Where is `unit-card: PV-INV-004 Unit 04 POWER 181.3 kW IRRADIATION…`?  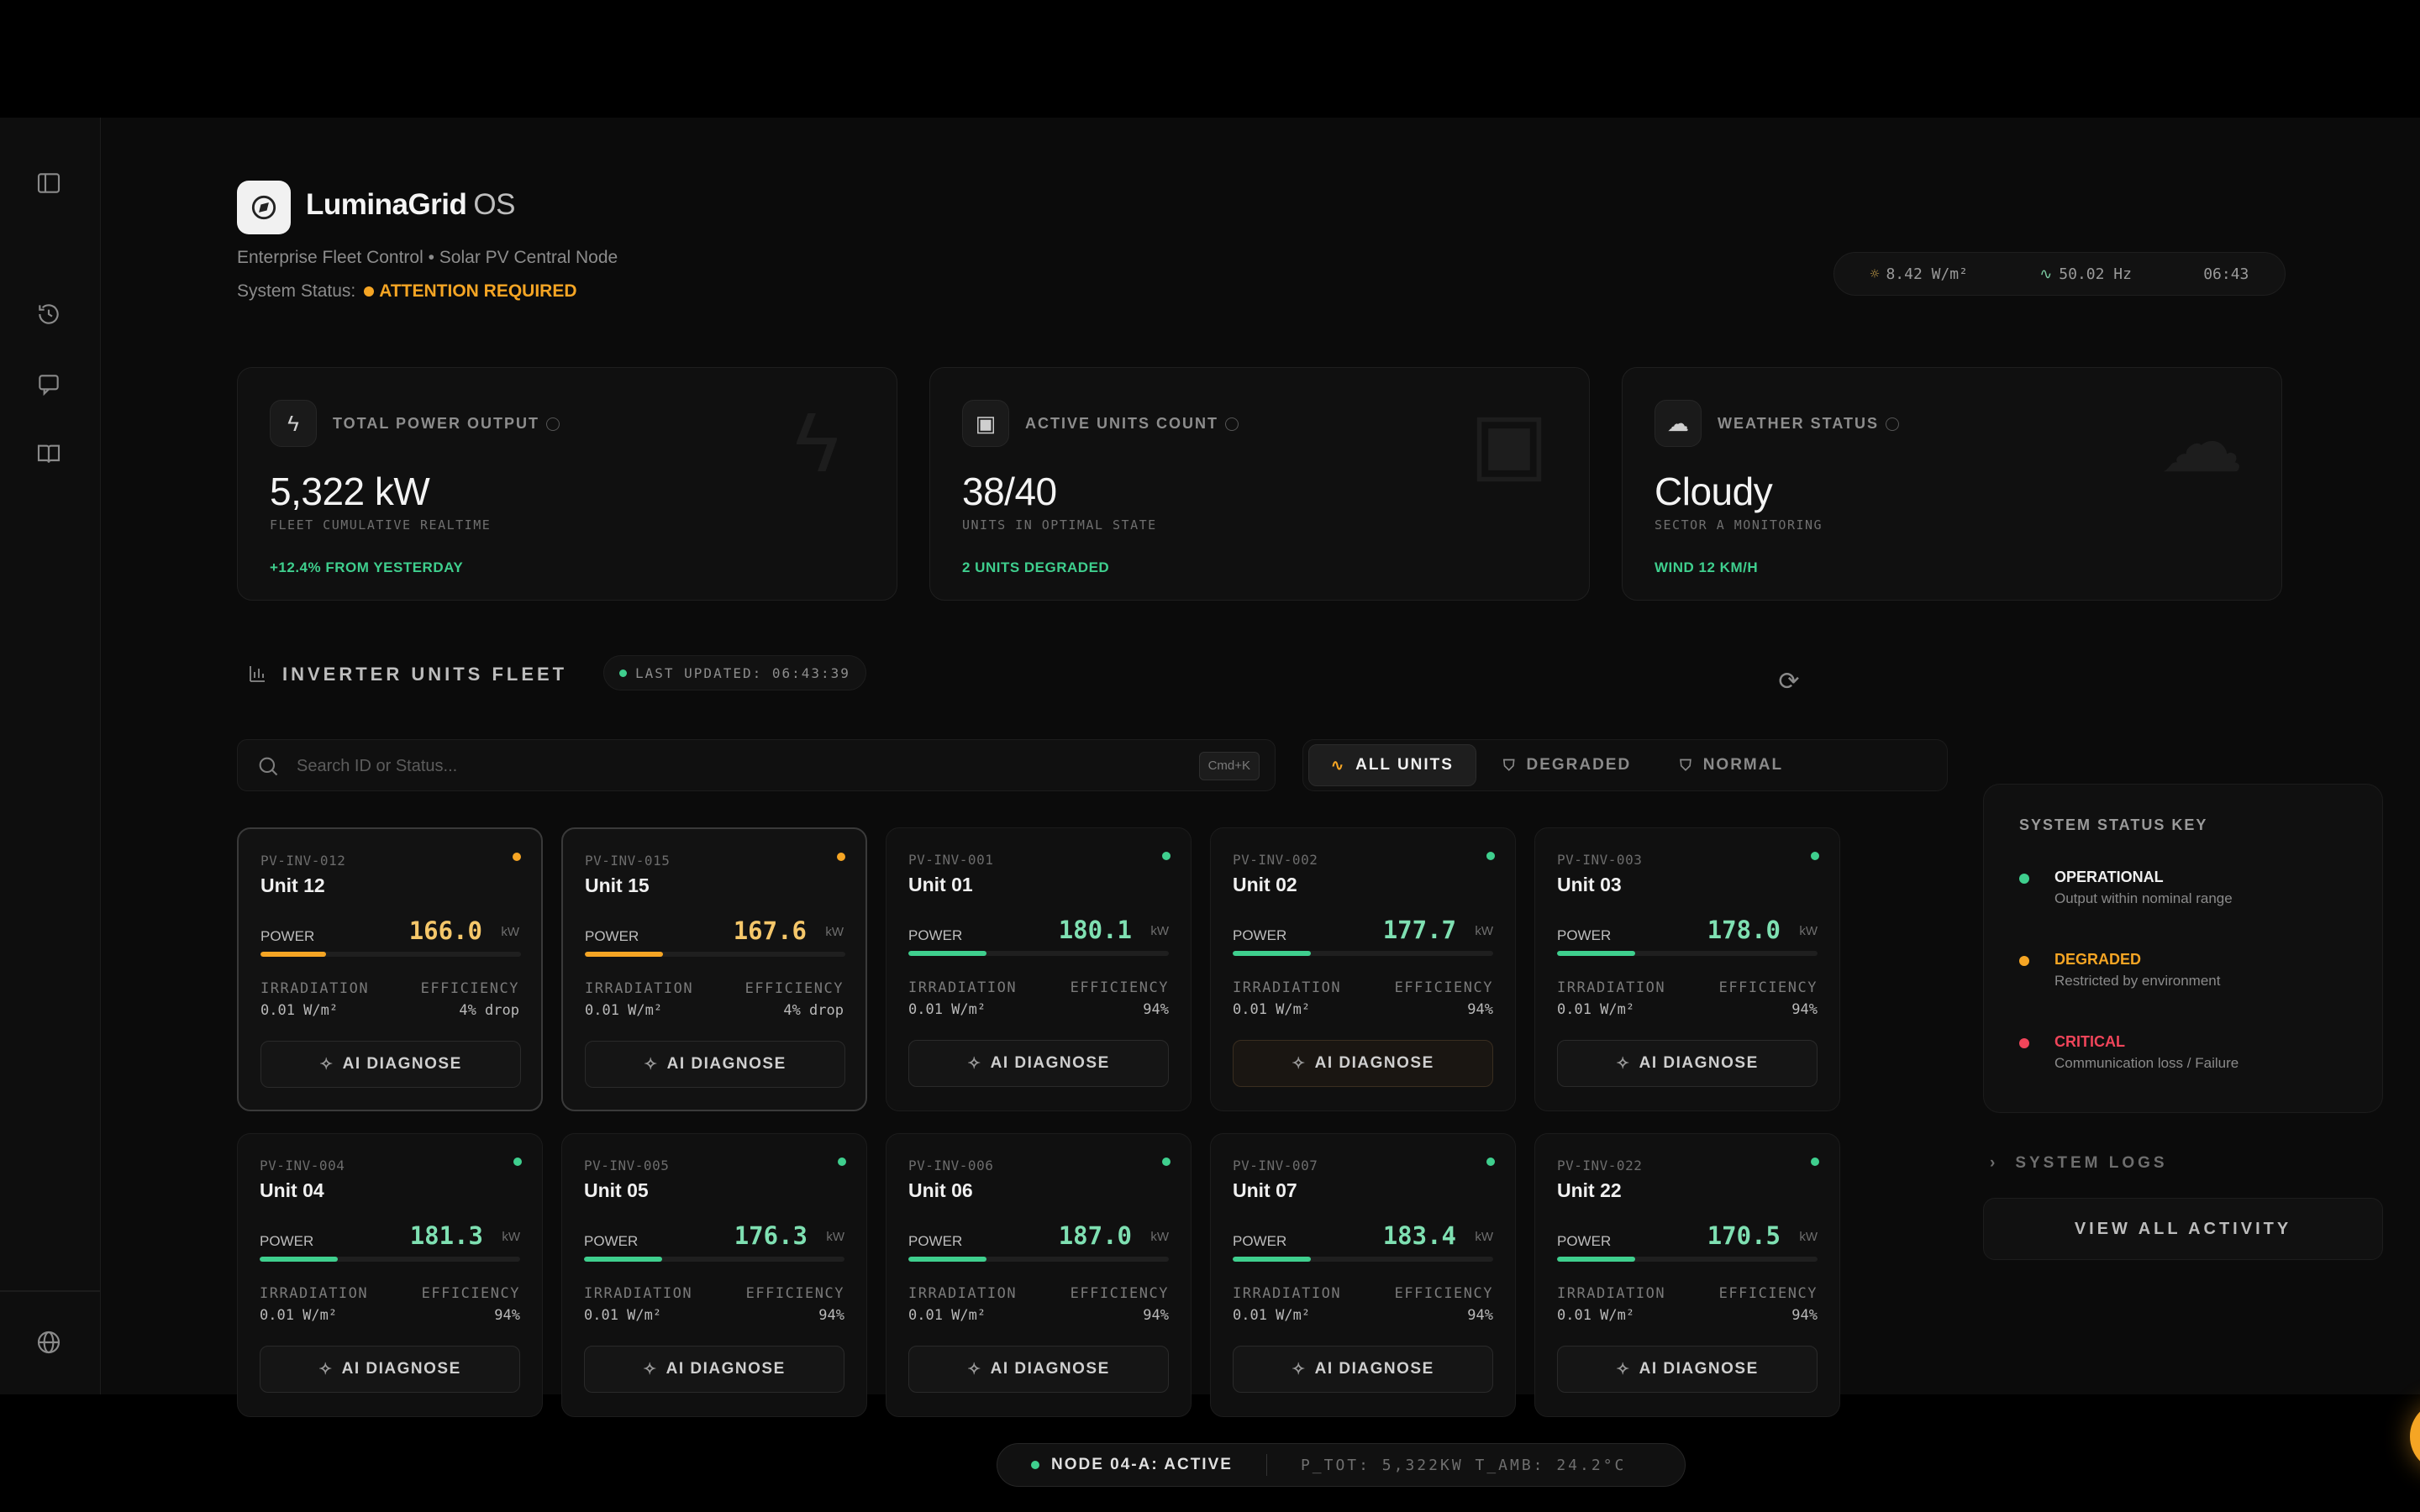 unit-card: PV-INV-004 Unit 04 POWER 181.3 kW IRRADIATION… is located at coordinates (390, 1275).